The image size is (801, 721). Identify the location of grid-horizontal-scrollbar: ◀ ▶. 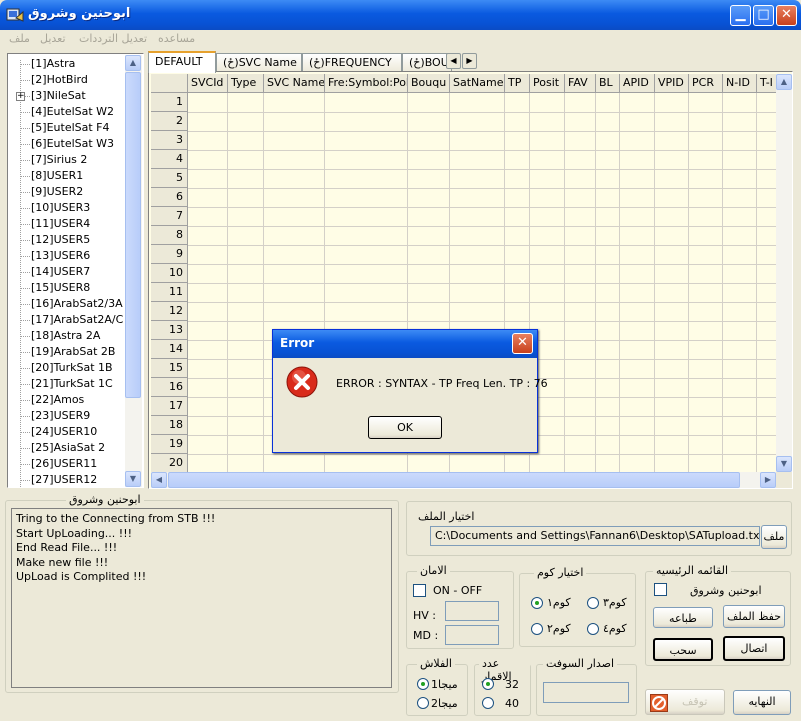
(463, 480).